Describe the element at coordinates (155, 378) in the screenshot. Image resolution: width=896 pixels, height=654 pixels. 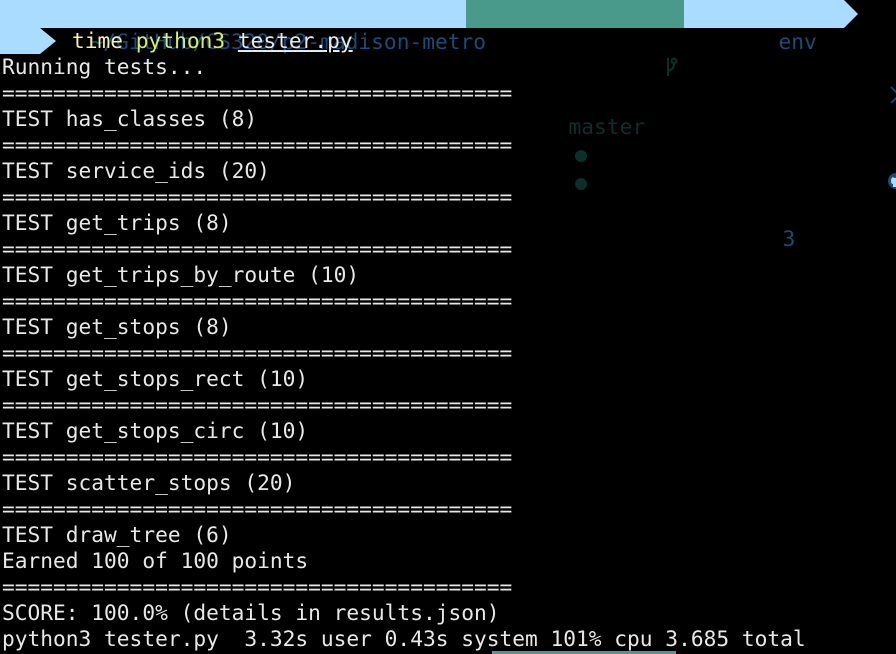
I see `output-test-line: TEST get_stops_rect (10)` at that location.